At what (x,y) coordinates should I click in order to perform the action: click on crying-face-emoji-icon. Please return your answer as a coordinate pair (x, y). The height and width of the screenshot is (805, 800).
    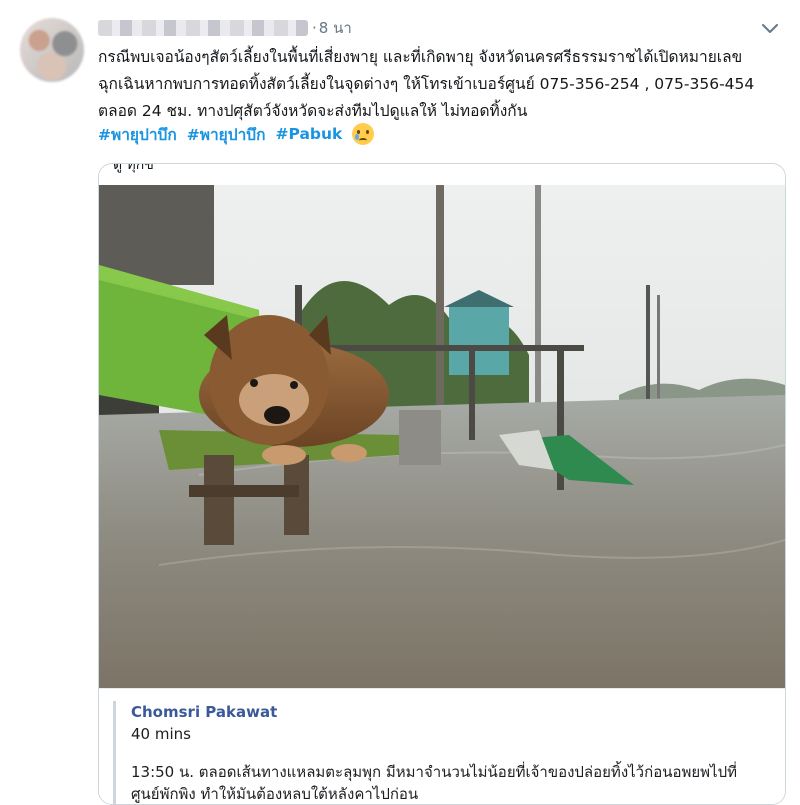
    Looking at the image, I should click on (363, 134).